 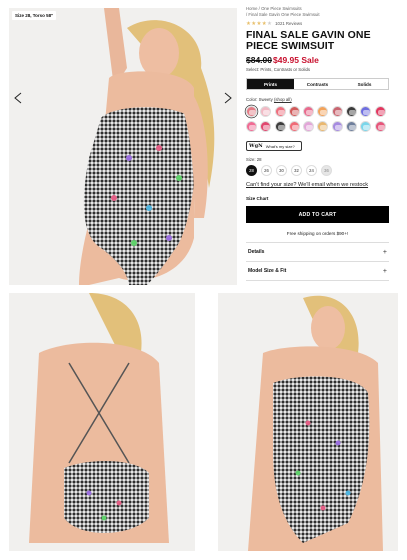 I want to click on add-to-cart-button: ADD TO CART, so click(x=317, y=214).